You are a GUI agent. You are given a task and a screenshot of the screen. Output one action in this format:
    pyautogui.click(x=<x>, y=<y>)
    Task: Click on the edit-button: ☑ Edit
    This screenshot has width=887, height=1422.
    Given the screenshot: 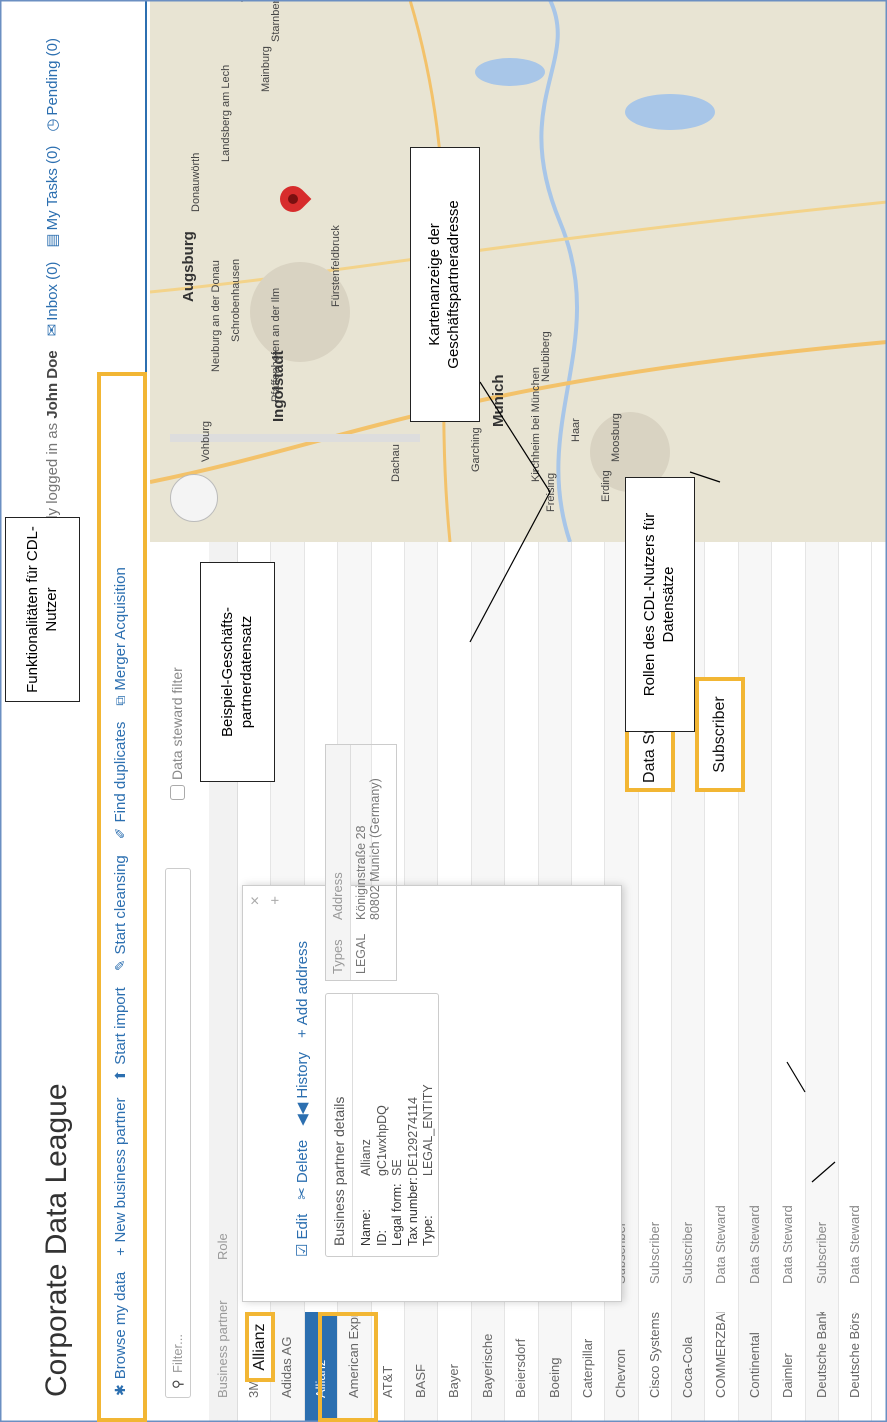 What is the action you would take?
    pyautogui.click(x=302, y=1235)
    